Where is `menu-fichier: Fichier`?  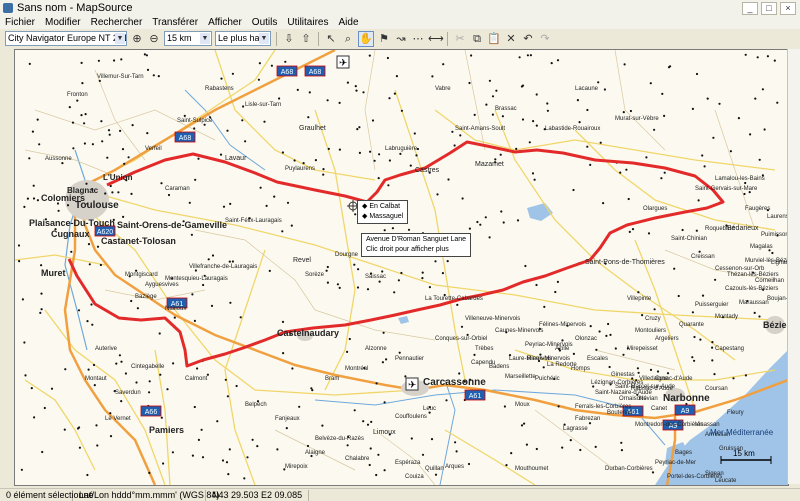 menu-fichier: Fichier is located at coordinates (20, 22).